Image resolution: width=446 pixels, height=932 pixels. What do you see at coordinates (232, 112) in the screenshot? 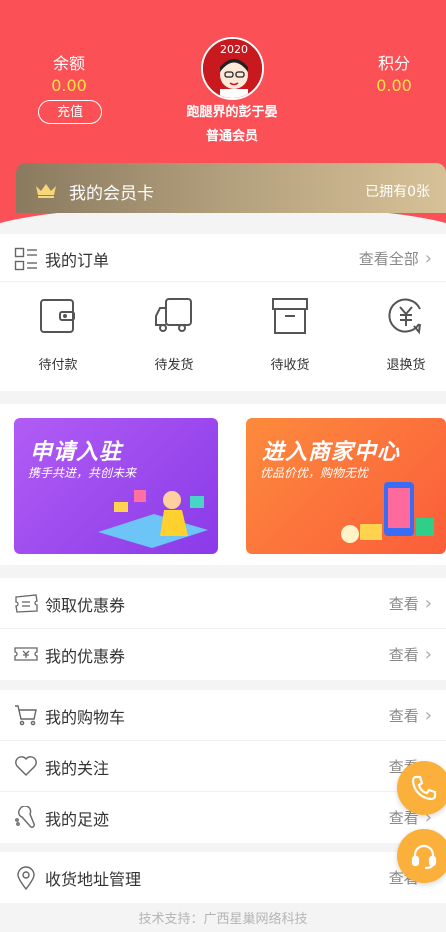
I see `username: 跑腿界的彭于晏` at bounding box center [232, 112].